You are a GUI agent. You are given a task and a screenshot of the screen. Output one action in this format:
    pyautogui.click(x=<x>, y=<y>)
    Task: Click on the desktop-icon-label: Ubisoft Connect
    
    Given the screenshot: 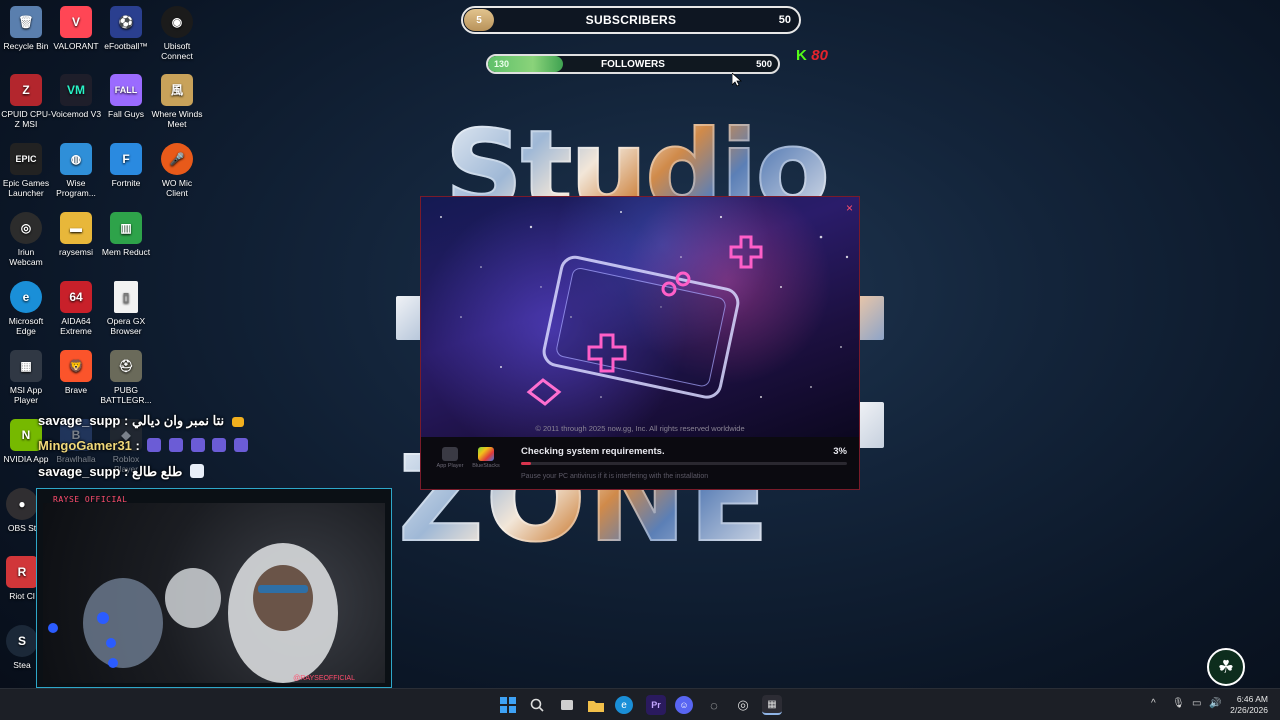 What is the action you would take?
    pyautogui.click(x=177, y=51)
    